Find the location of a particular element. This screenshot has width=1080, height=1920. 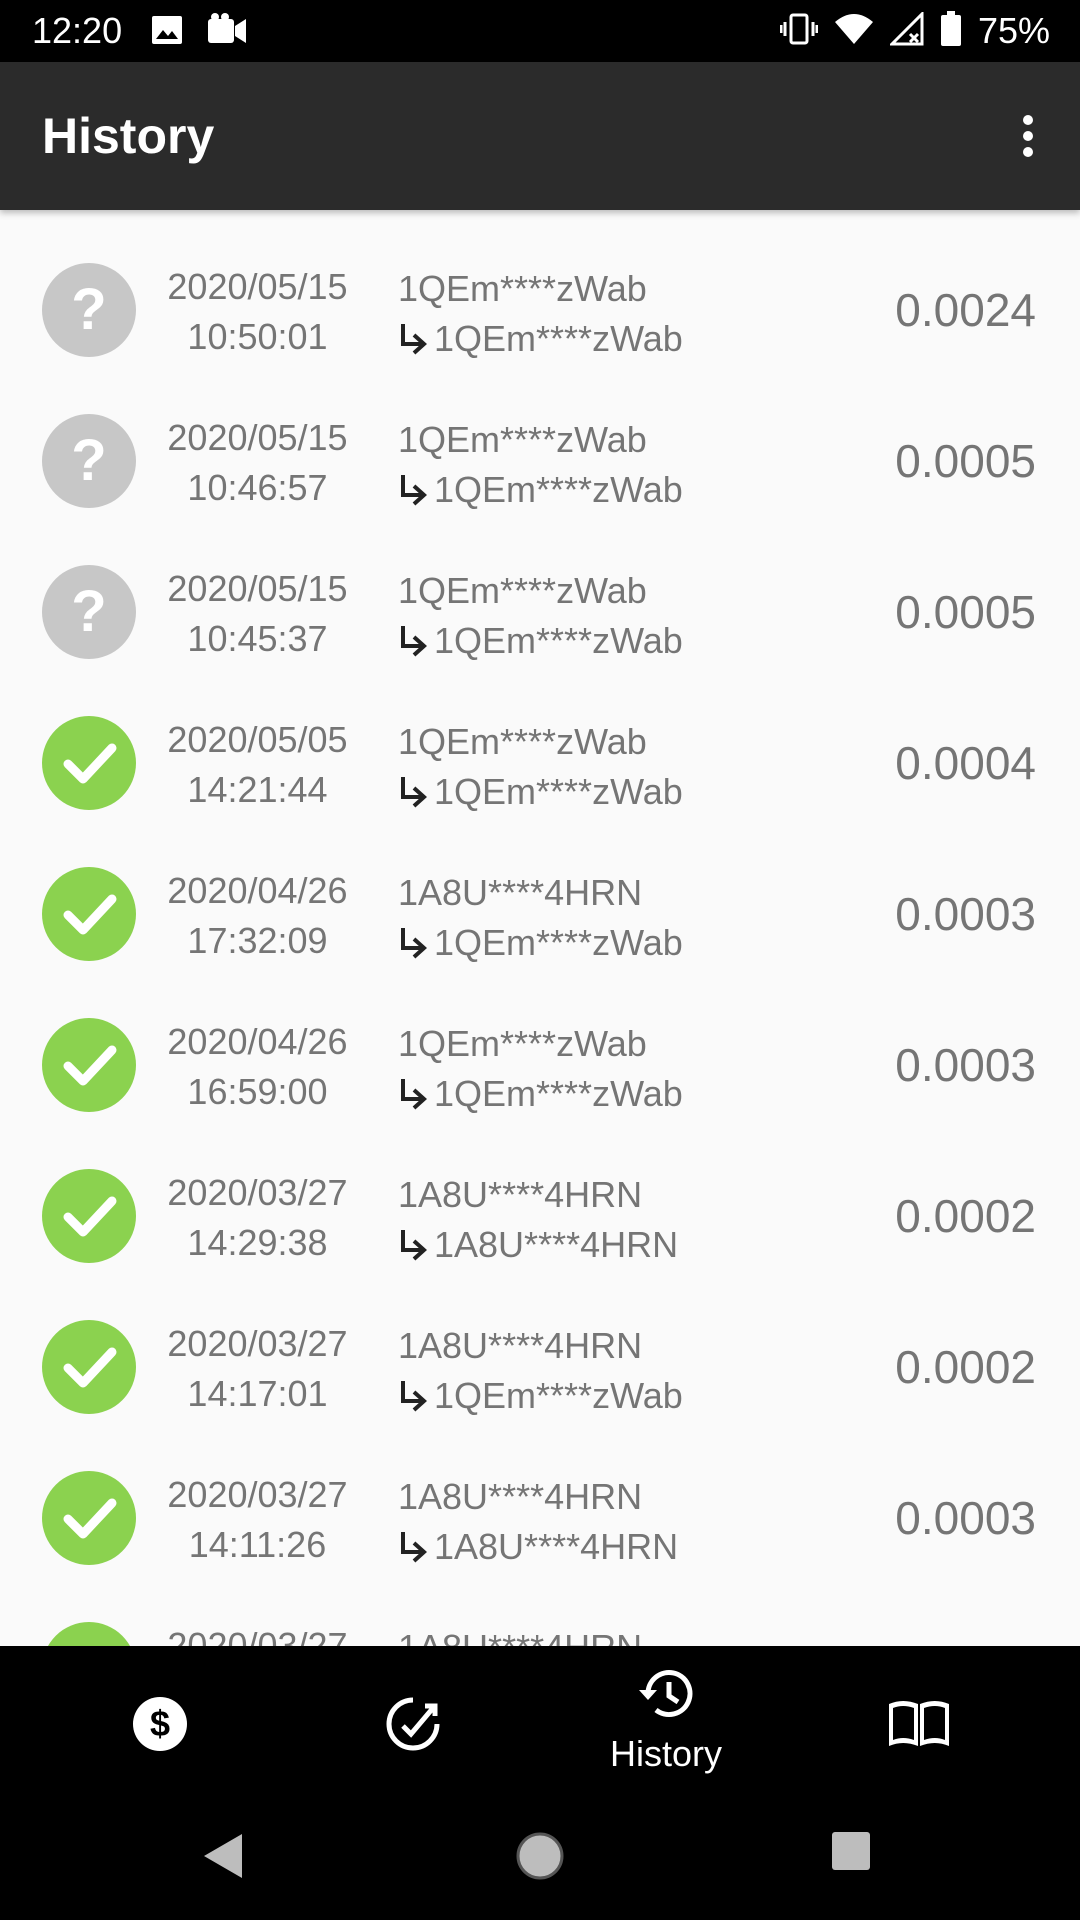

nav-item-history: History is located at coordinates (666, 1723).